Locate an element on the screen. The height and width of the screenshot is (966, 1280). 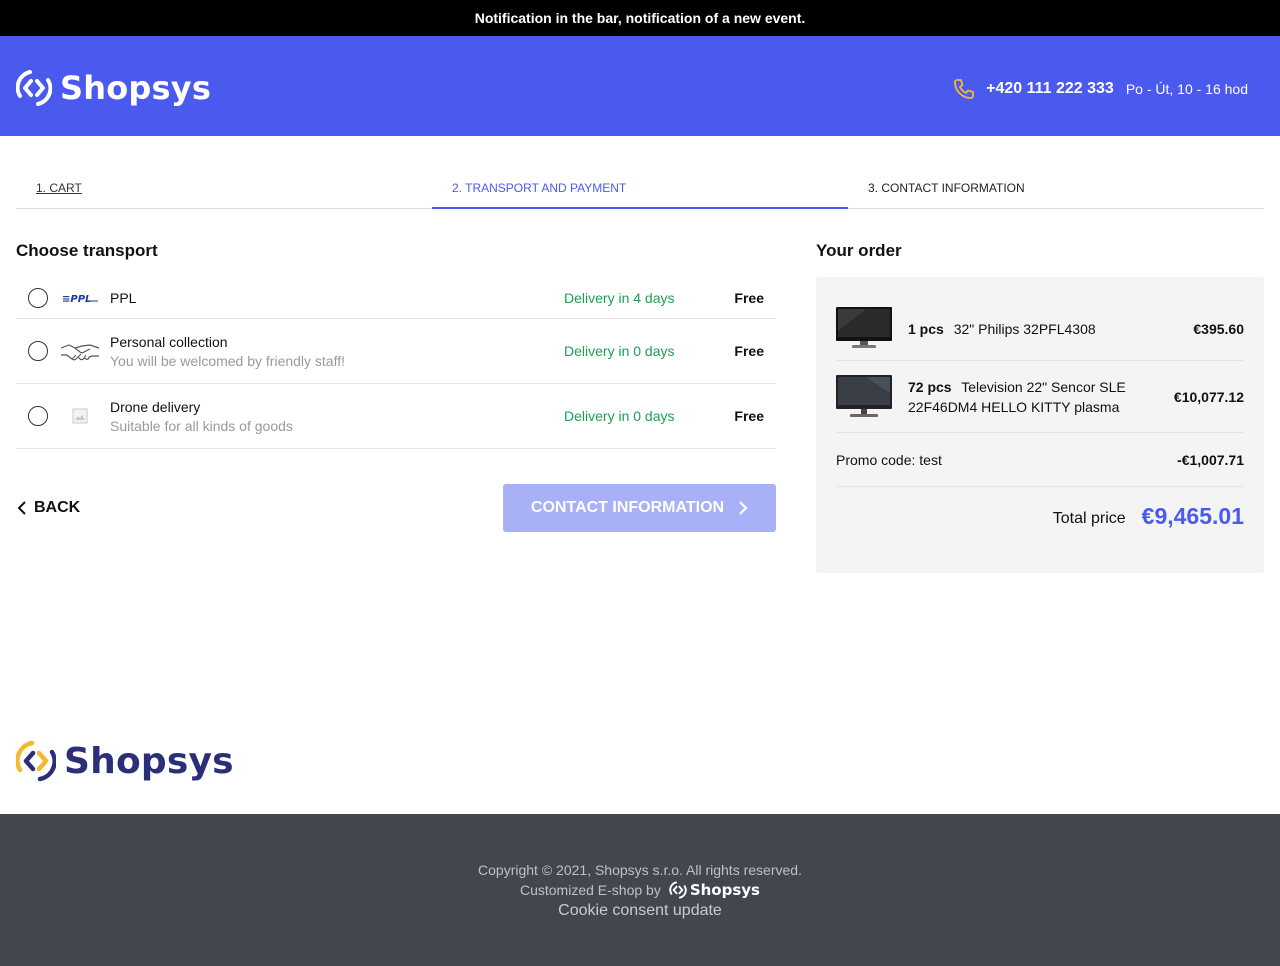
handshake-icon is located at coordinates (80, 351).